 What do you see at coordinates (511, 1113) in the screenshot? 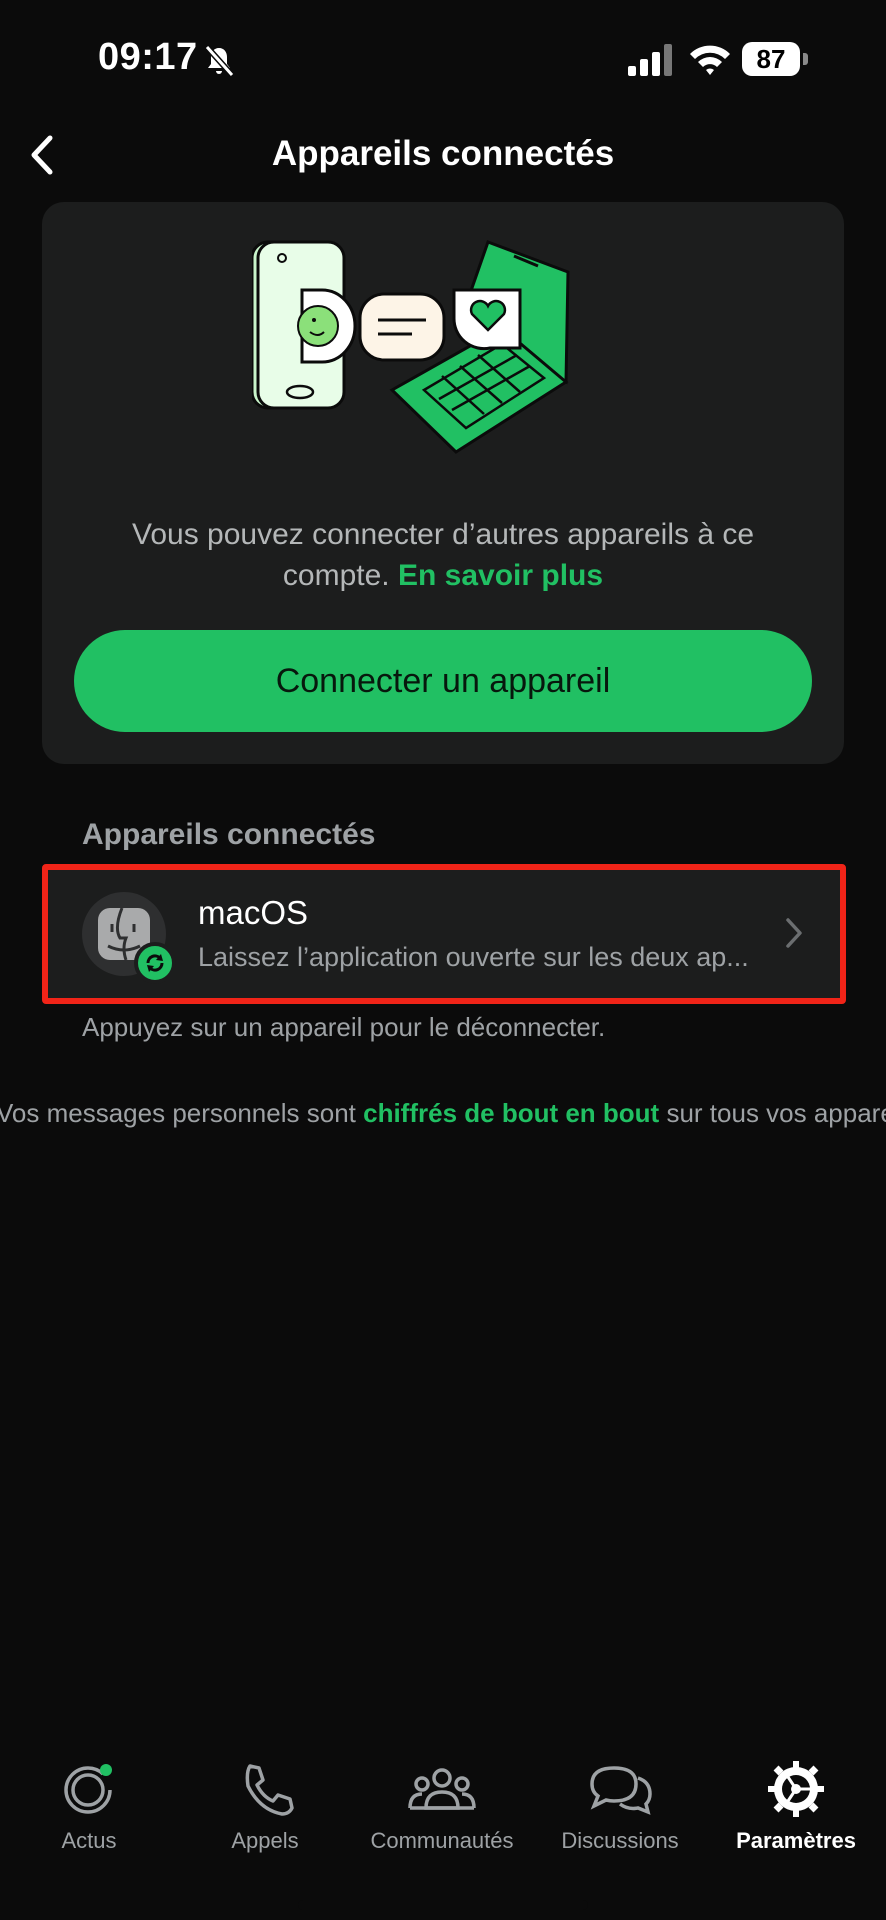
I see `e2e-link: chiffrés de bout en bout` at bounding box center [511, 1113].